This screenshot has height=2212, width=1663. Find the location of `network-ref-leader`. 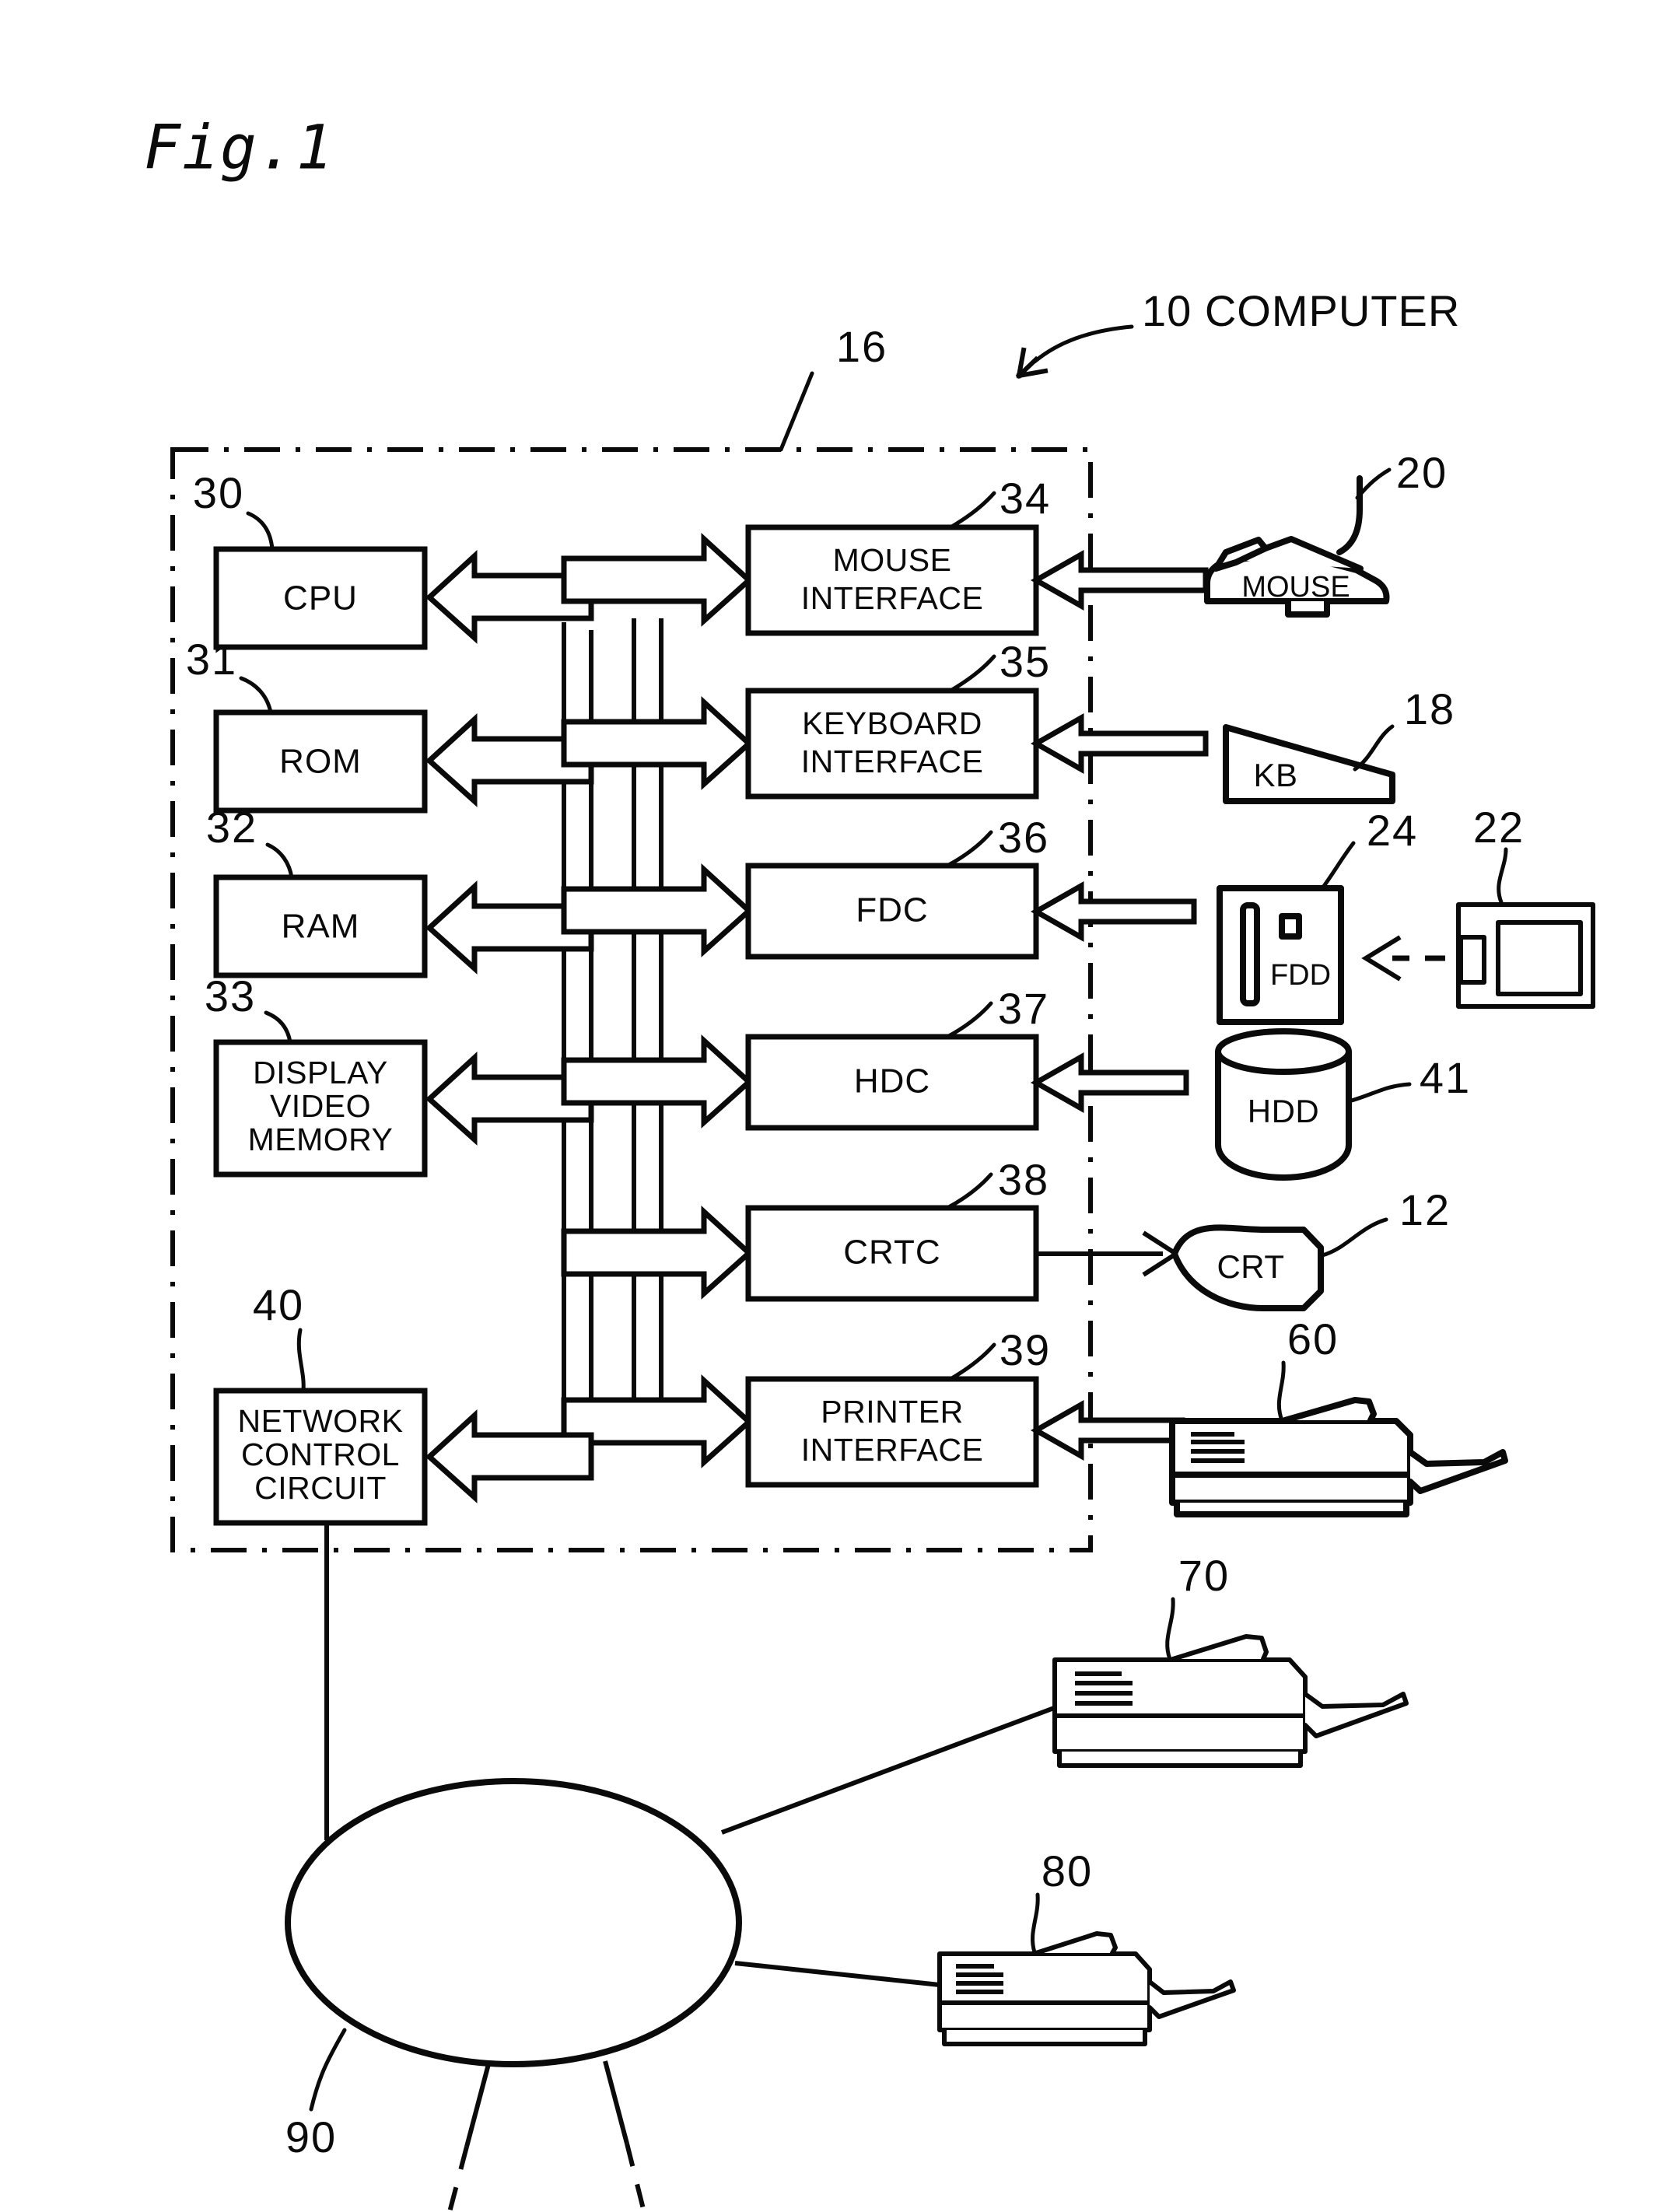

network-ref-leader is located at coordinates (328, 2070).